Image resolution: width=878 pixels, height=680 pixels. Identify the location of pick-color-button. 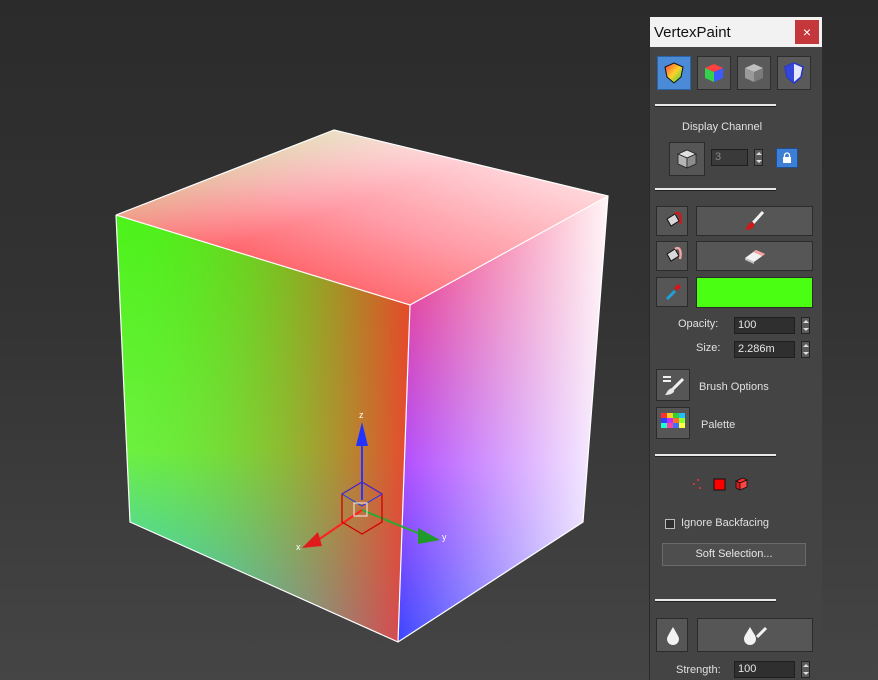
(672, 292).